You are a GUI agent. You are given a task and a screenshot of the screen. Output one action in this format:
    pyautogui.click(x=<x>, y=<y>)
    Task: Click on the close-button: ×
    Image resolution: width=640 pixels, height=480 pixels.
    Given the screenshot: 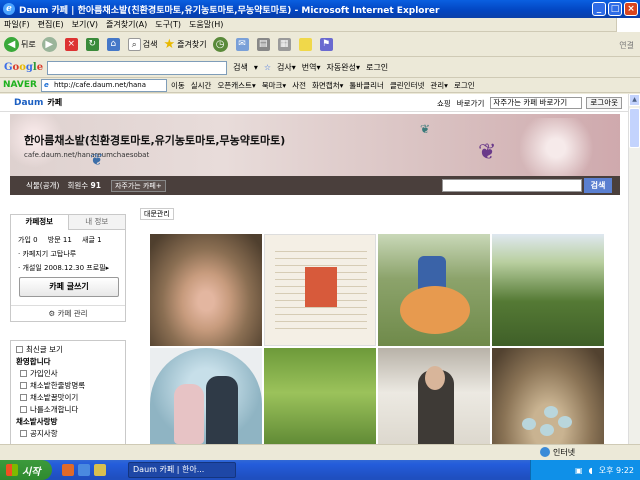 What is the action you would take?
    pyautogui.click(x=631, y=9)
    